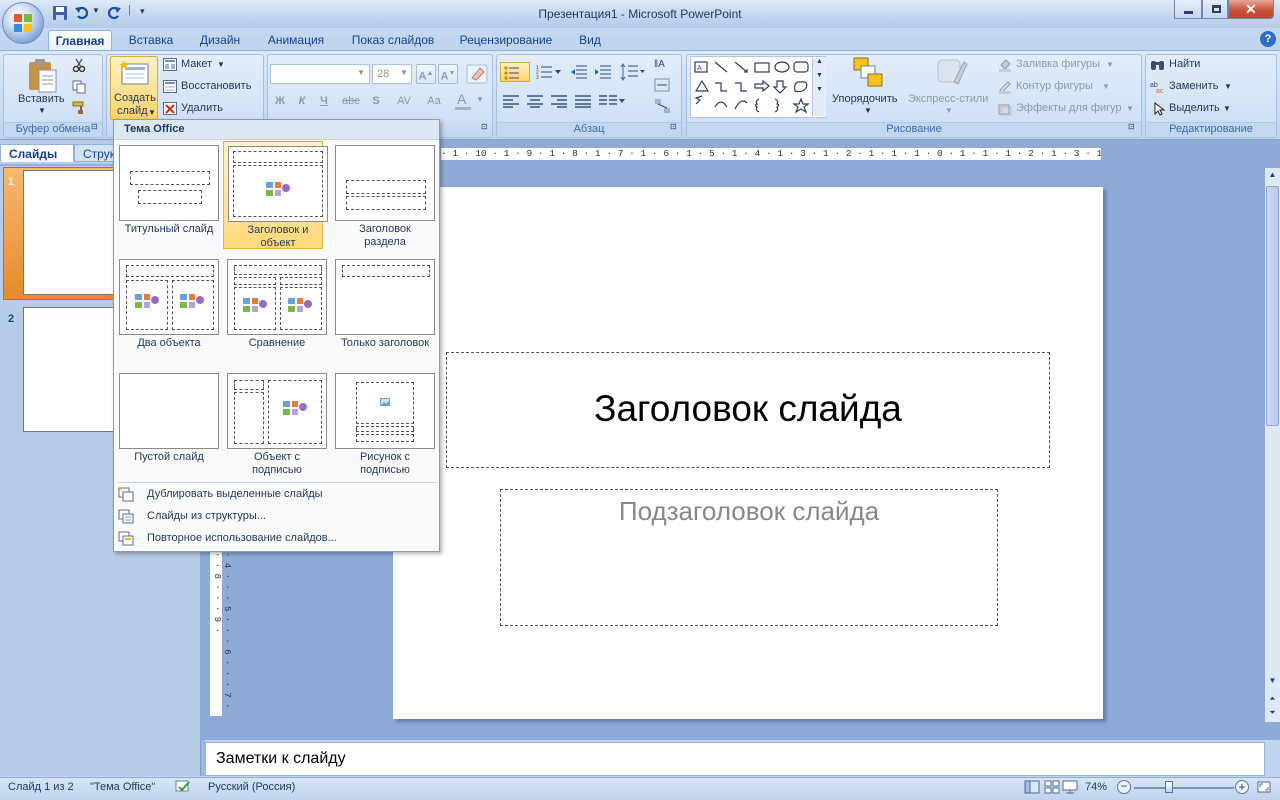 The image size is (1280, 800). What do you see at coordinates (202, 108) in the screenshot?
I see `delete-slide-button: Удалить` at bounding box center [202, 108].